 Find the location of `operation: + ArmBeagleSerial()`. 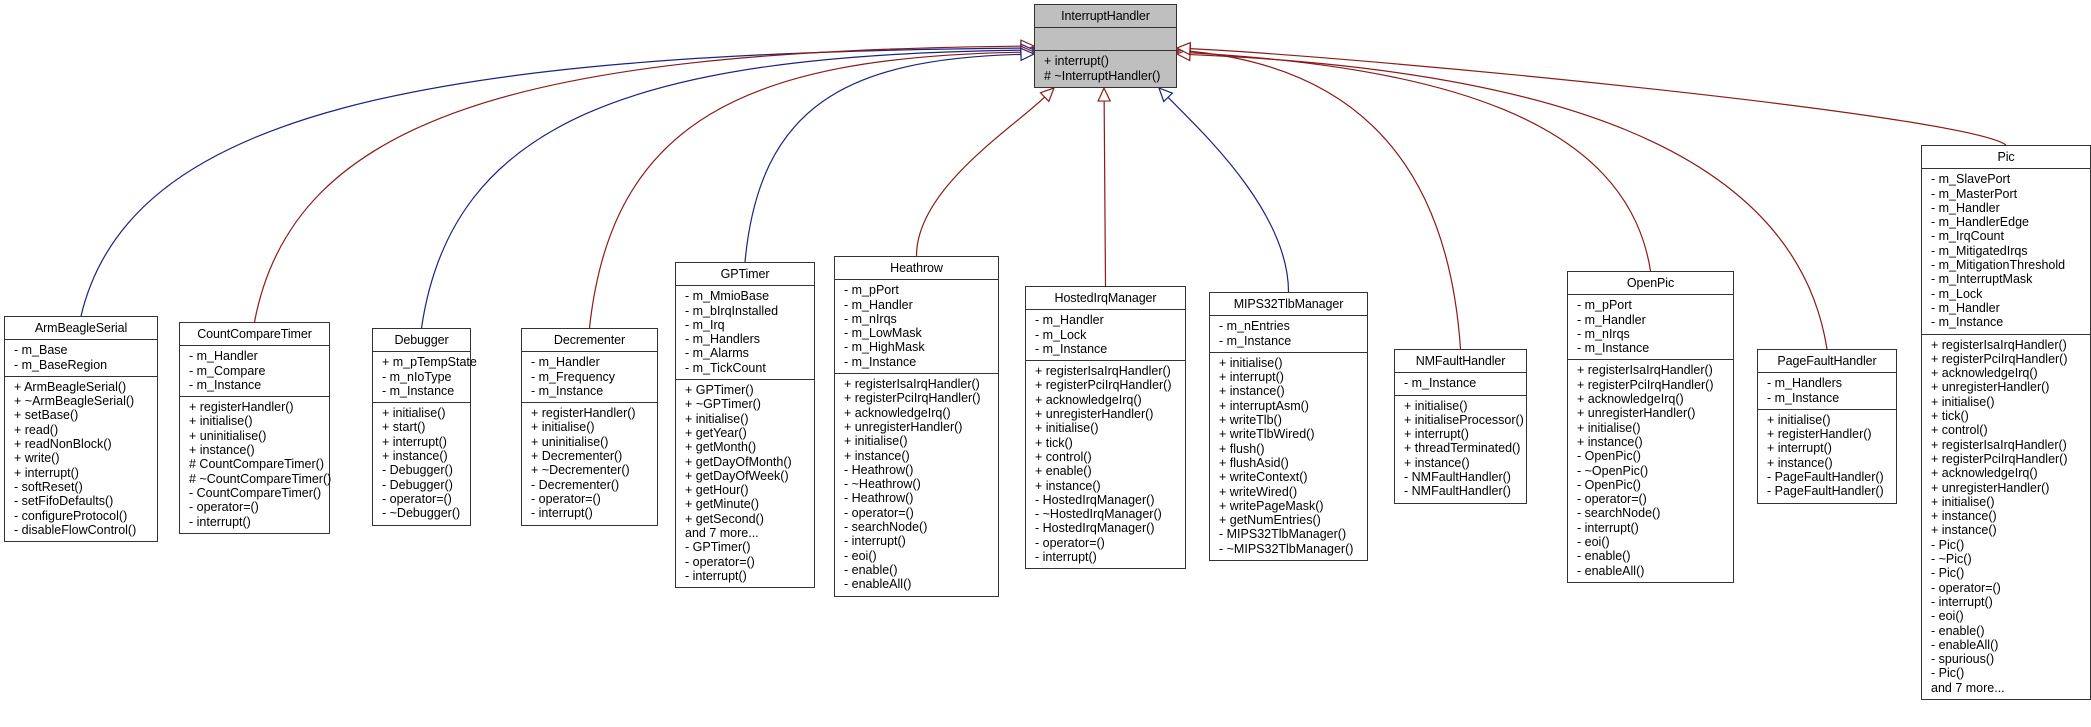

operation: + ArmBeagleSerial() is located at coordinates (70, 386).